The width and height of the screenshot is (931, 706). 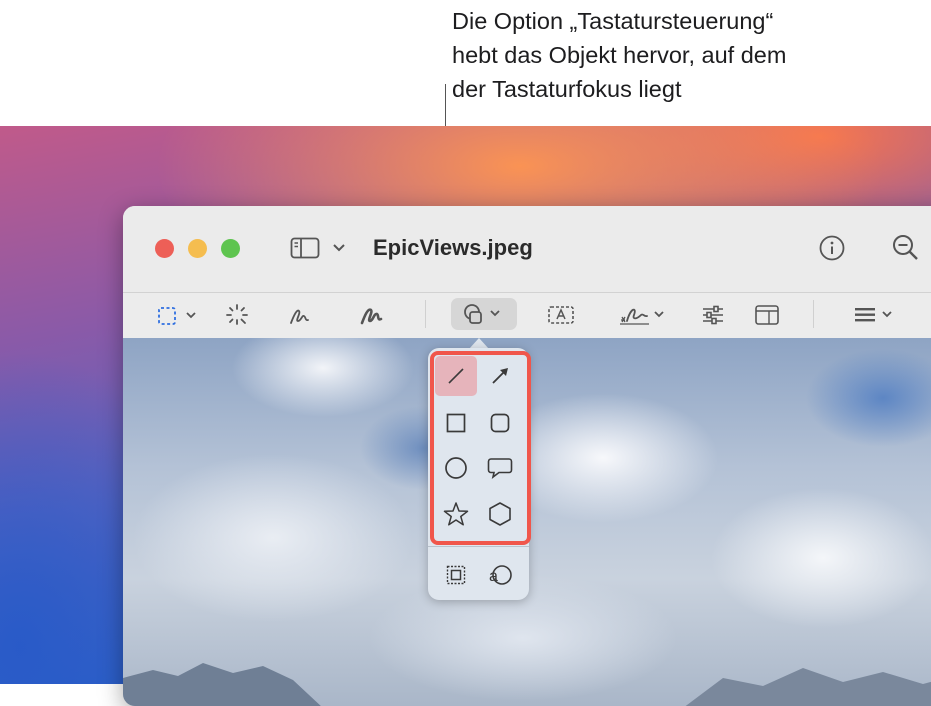 I want to click on draw-button, so click(x=372, y=315).